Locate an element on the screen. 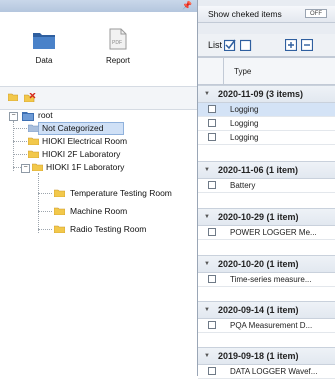  tree-node-label: HIOKI 2F Laboratory is located at coordinates (81, 154).